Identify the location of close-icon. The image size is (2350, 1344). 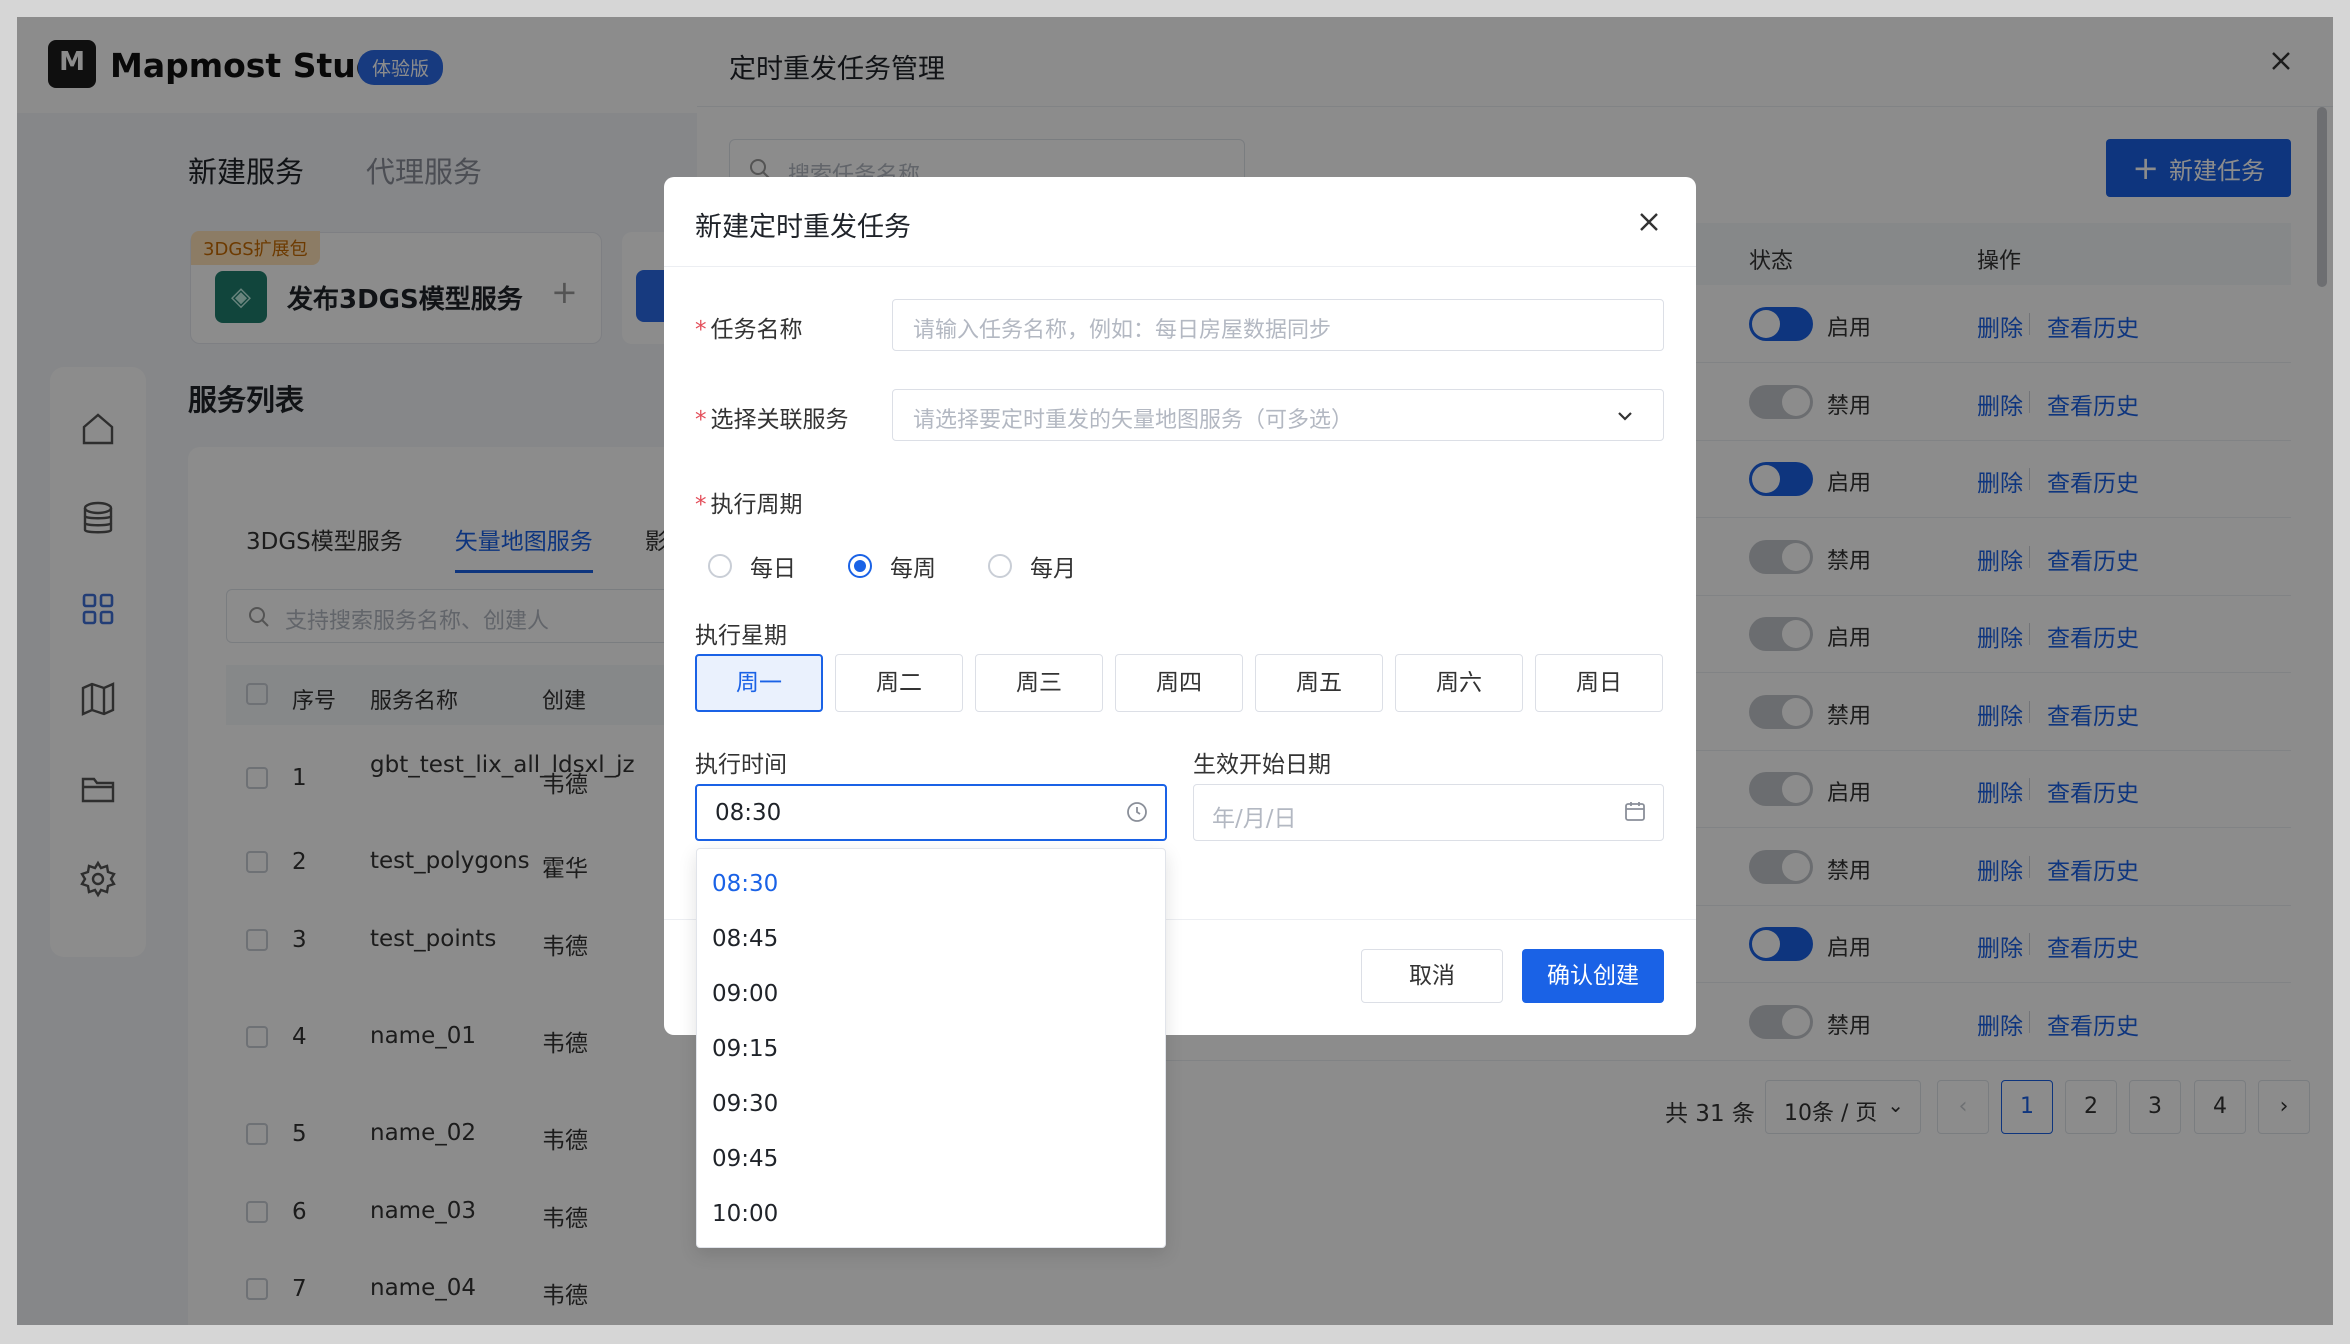
(1649, 222).